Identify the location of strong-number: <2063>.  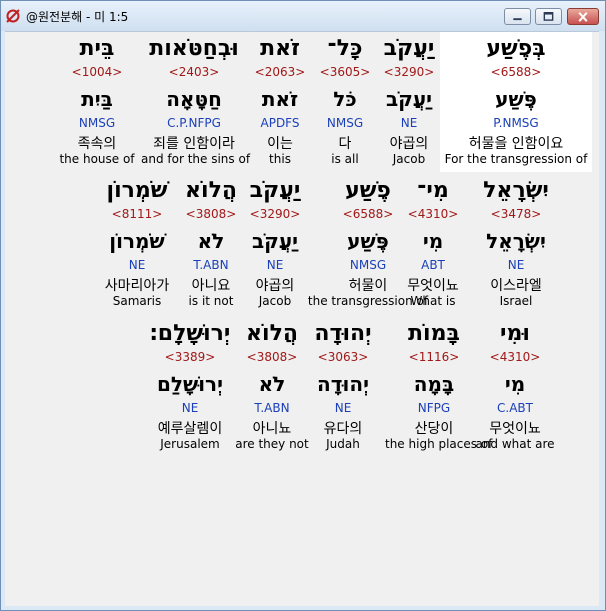
(280, 72).